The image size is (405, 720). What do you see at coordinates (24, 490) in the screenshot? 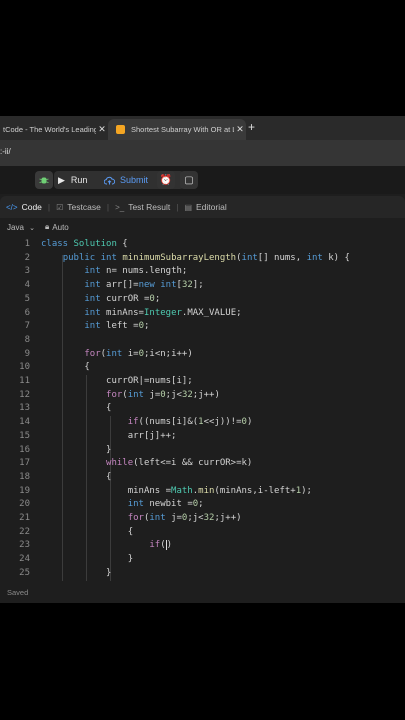
I see `line-number: 19` at bounding box center [24, 490].